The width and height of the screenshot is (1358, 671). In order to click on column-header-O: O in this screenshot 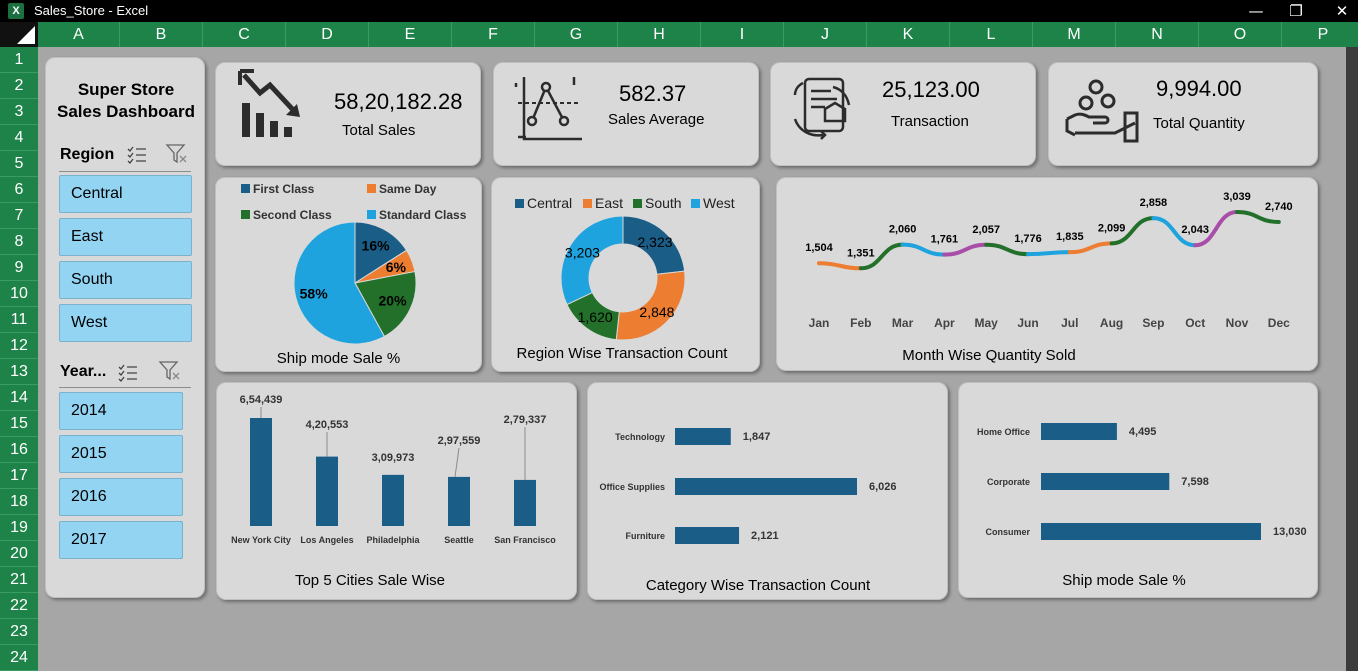, I will do `click(1240, 34)`.